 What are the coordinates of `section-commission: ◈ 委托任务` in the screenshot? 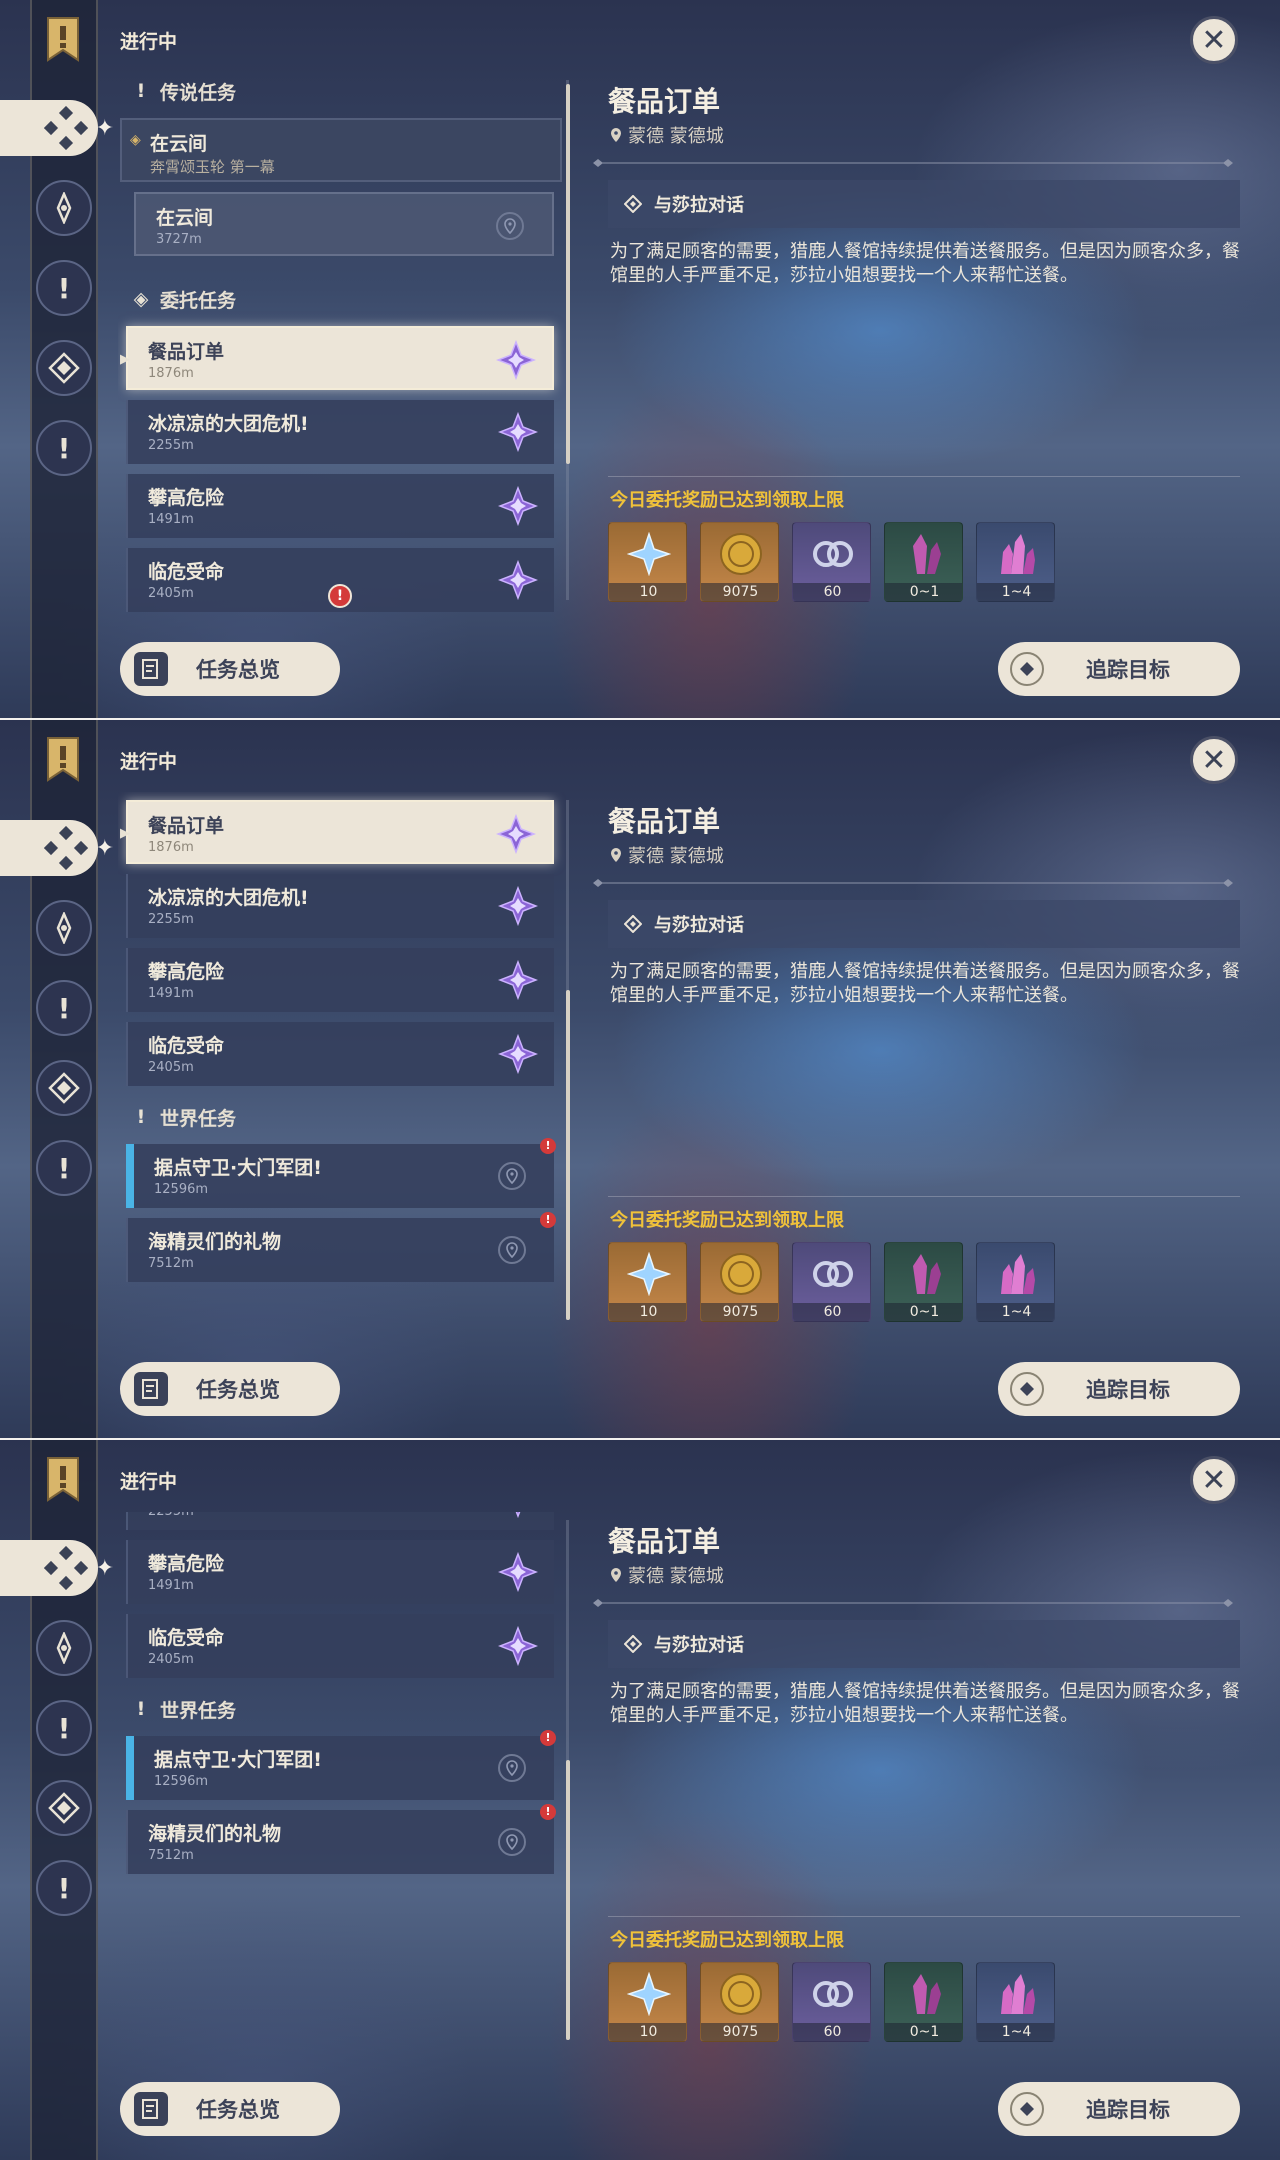 It's located at (184, 299).